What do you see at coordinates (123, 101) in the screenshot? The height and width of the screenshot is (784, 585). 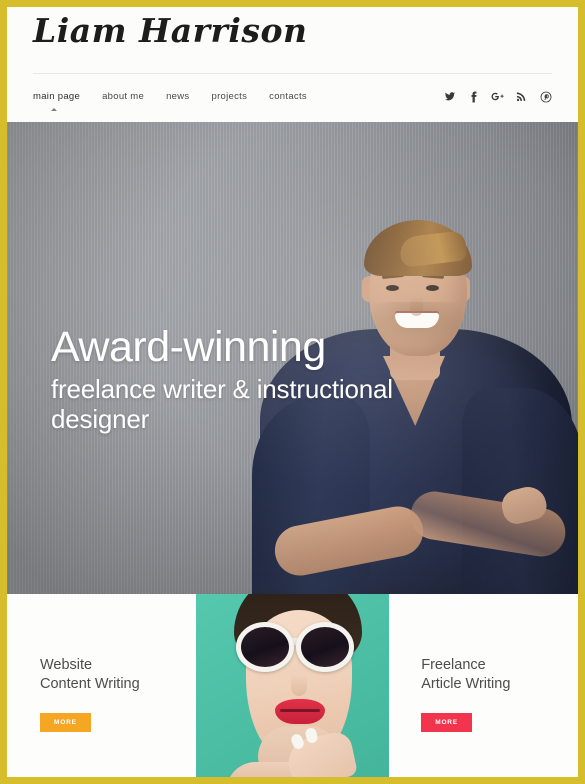 I see `nav-item-about-me: about me` at bounding box center [123, 101].